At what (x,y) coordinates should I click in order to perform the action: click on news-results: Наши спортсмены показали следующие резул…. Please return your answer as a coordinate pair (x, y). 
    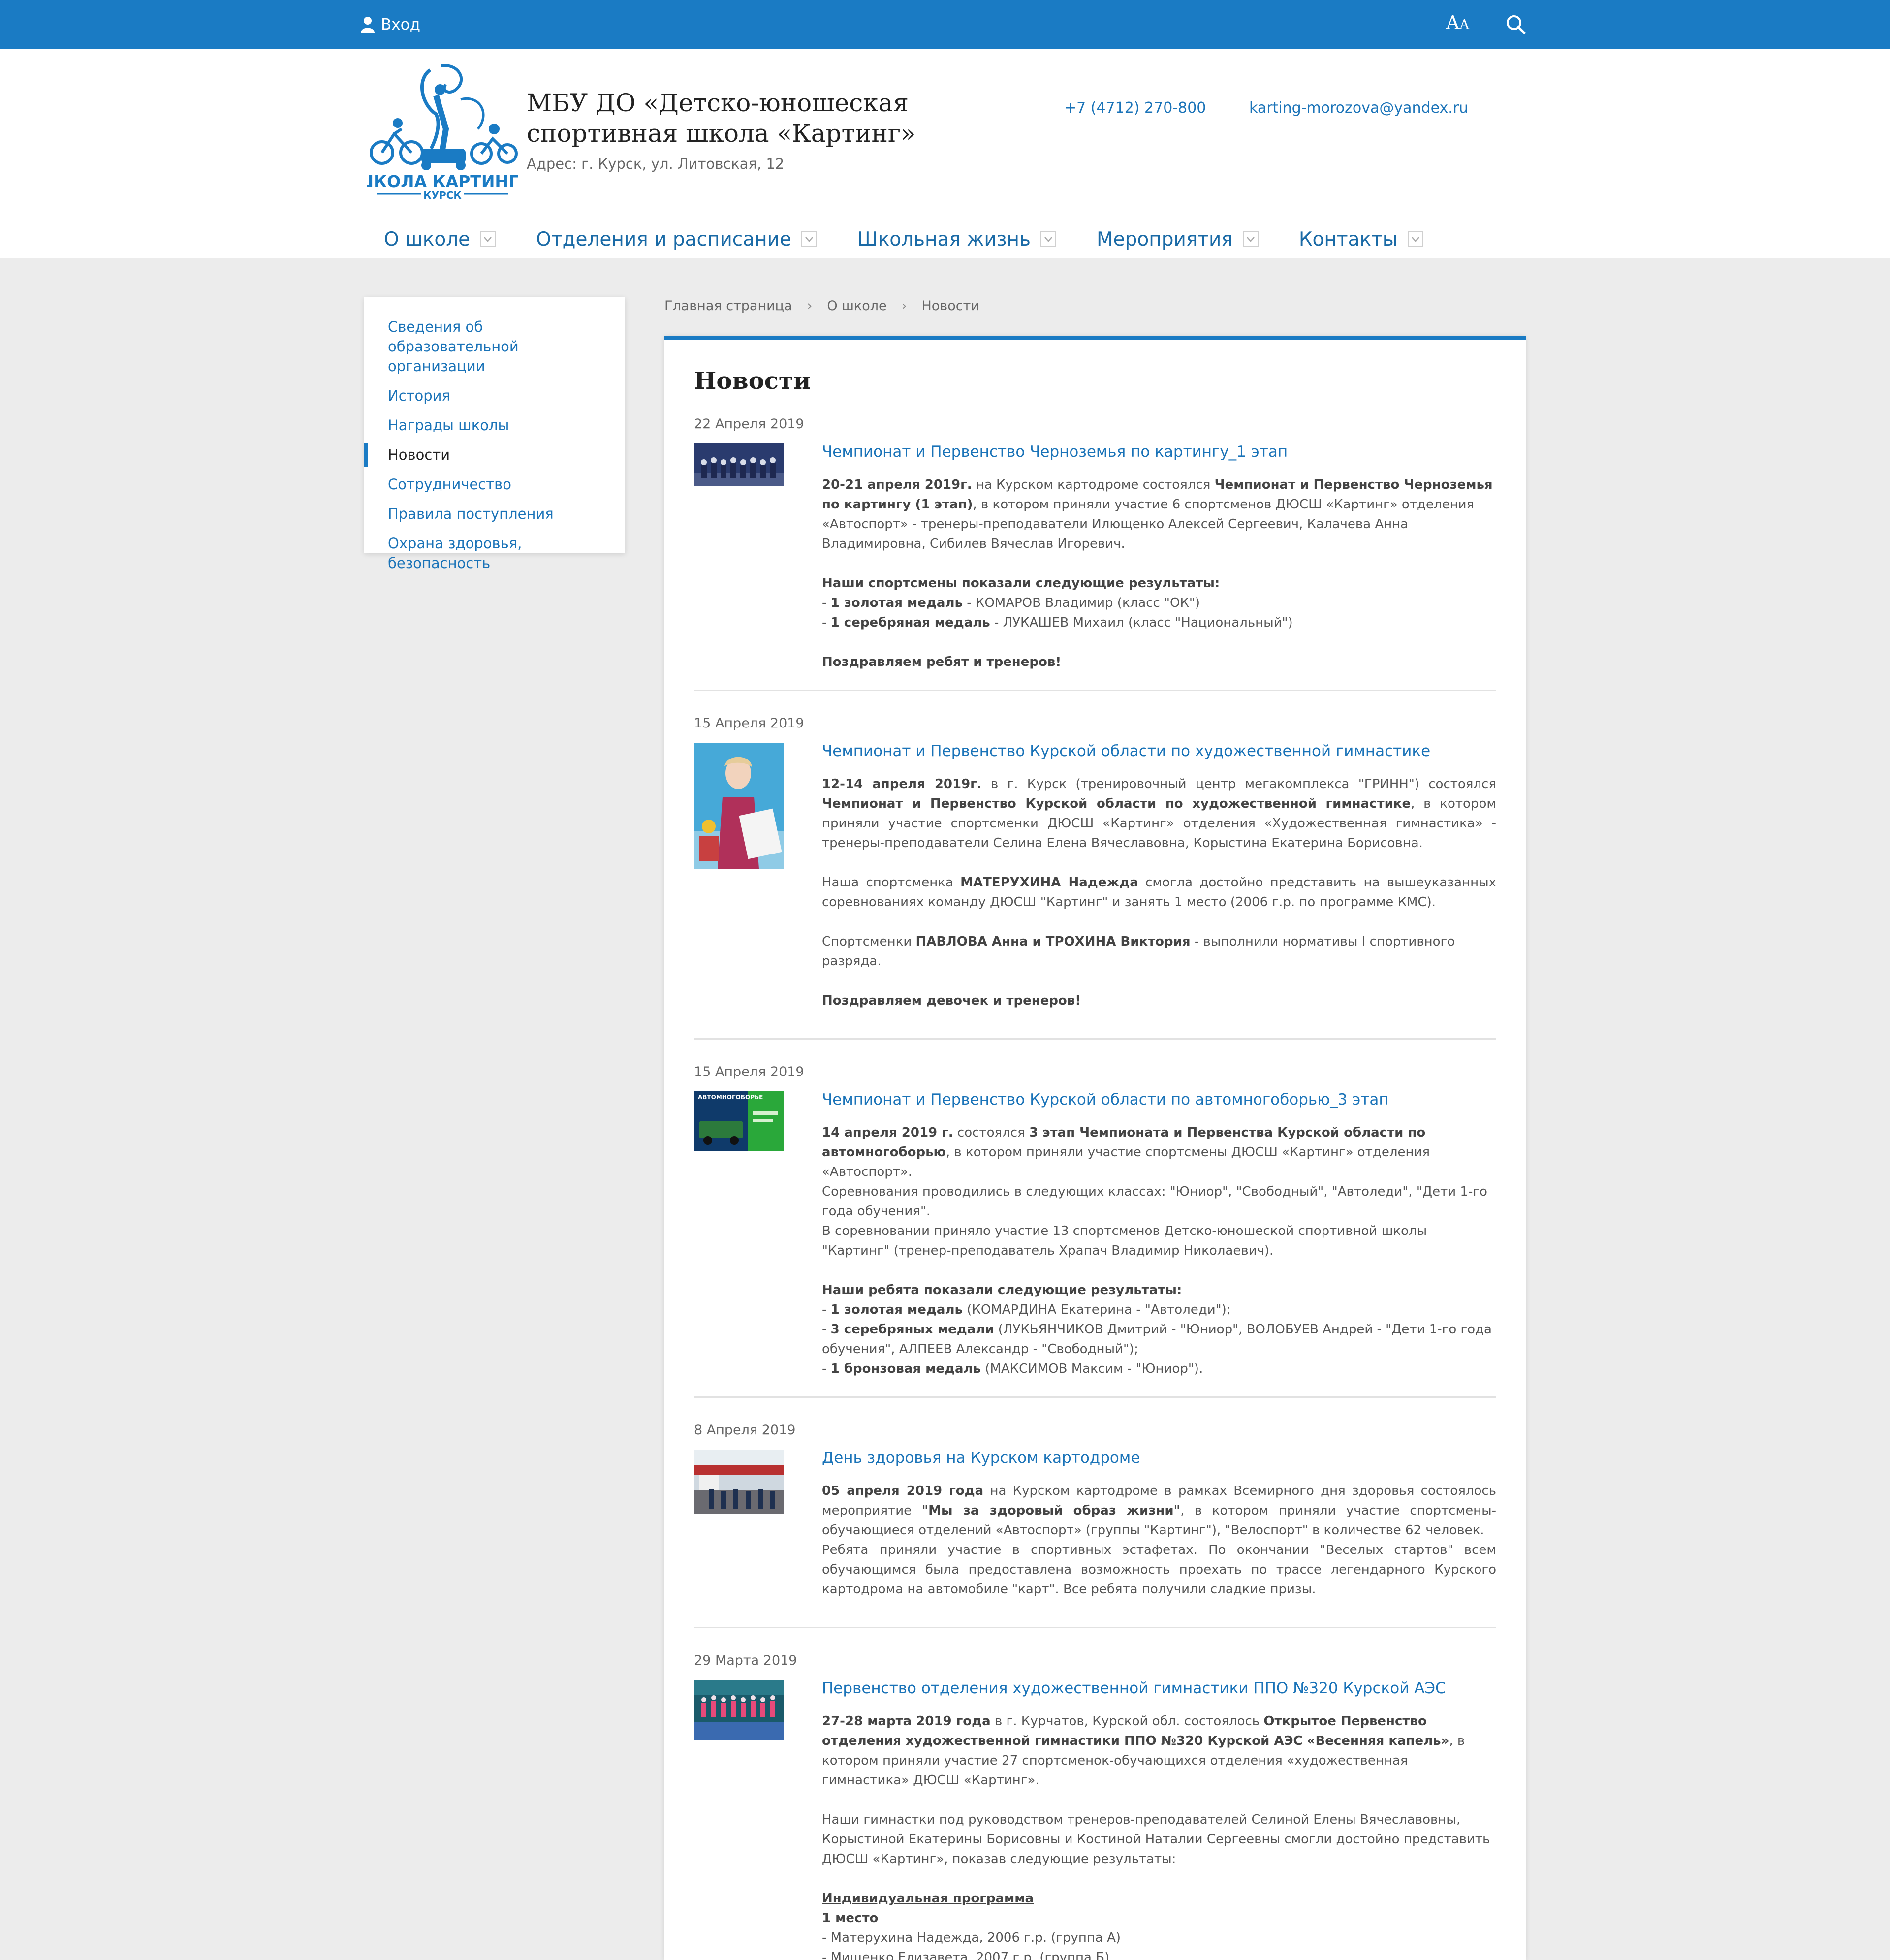
    Looking at the image, I should click on (1057, 603).